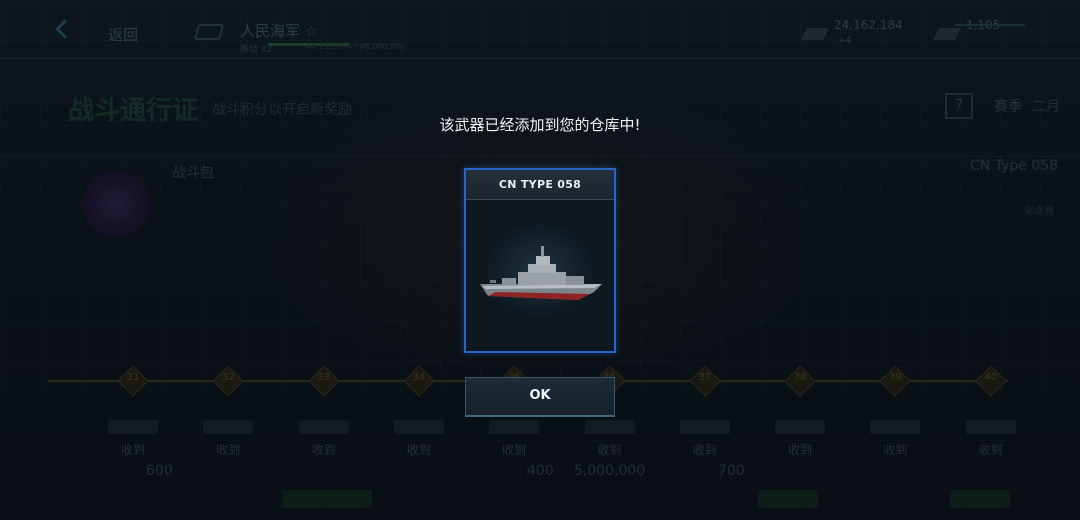 Image resolution: width=1080 pixels, height=520 pixels. I want to click on reward-card-image, so click(540, 275).